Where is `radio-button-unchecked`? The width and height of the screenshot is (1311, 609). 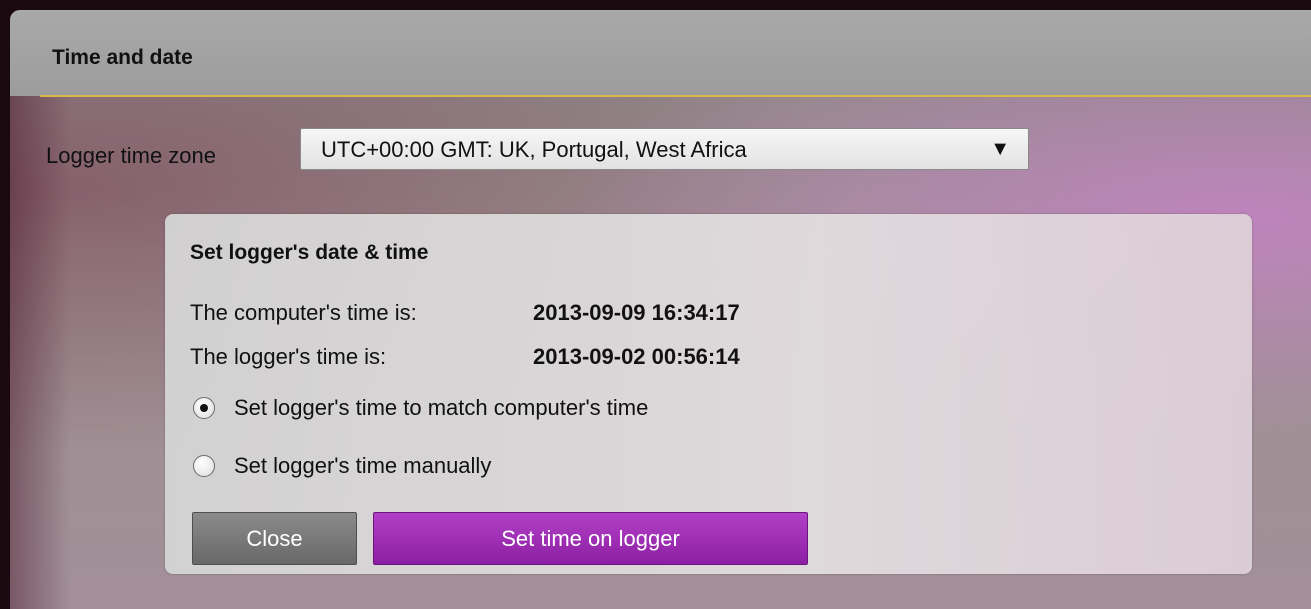
radio-button-unchecked is located at coordinates (204, 466).